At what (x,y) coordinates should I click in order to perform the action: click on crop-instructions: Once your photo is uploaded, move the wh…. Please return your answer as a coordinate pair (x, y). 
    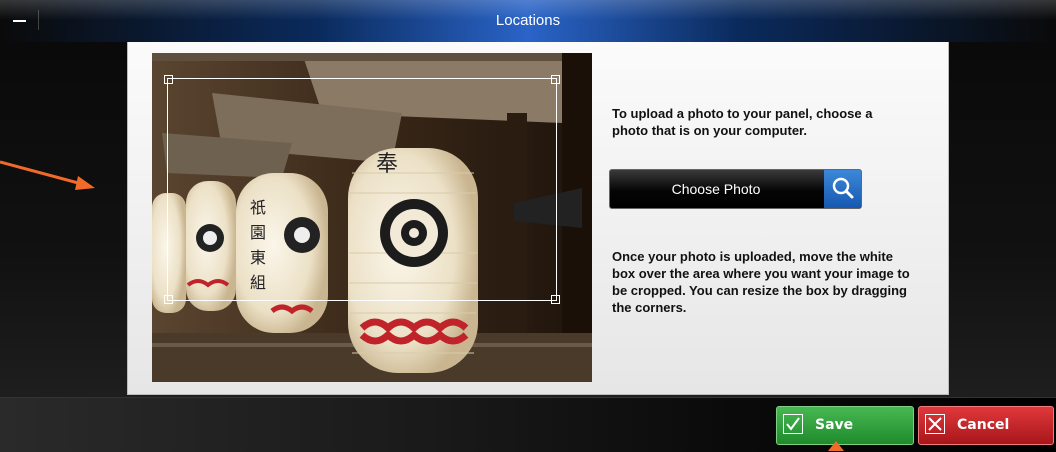
    Looking at the image, I should click on (761, 282).